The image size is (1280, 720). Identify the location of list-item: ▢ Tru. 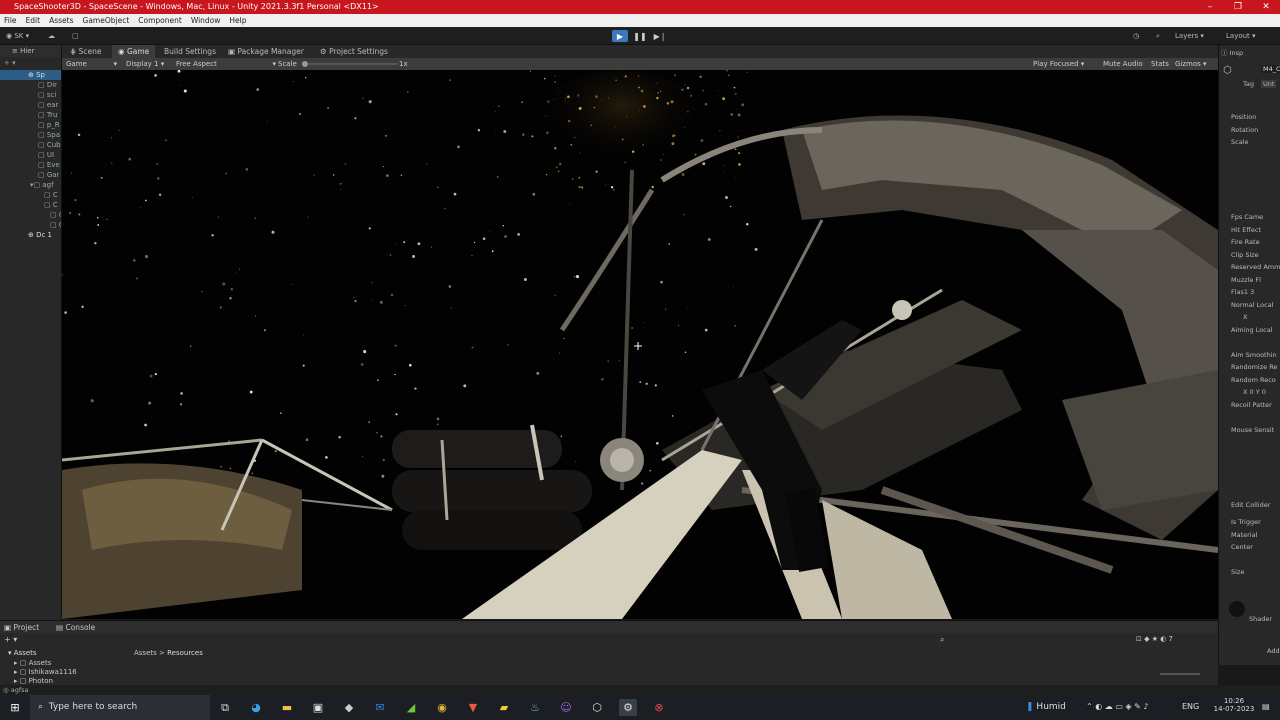
(30, 115).